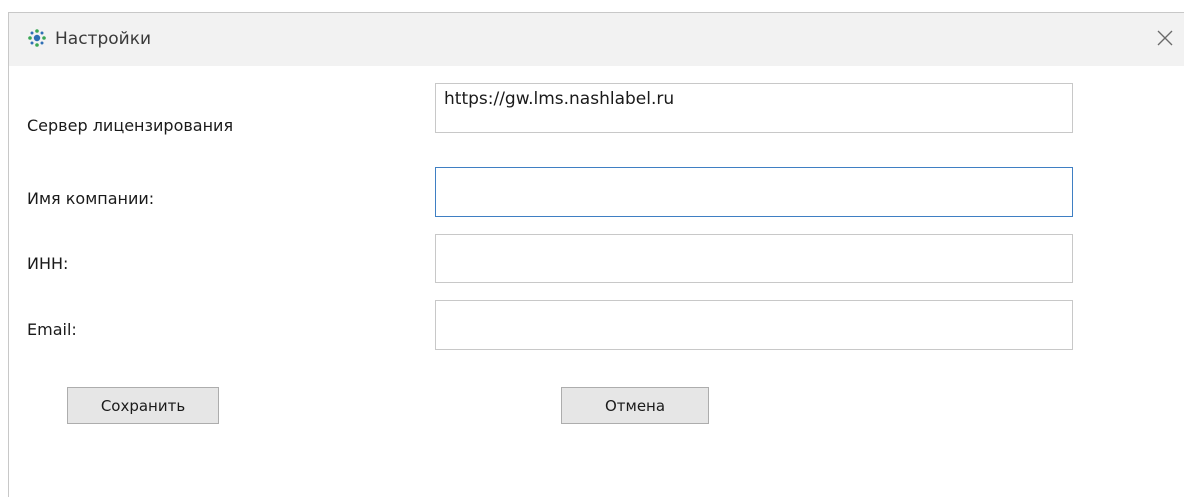 The image size is (1184, 497). What do you see at coordinates (48, 263) in the screenshot?
I see `inn-label: ИНН:` at bounding box center [48, 263].